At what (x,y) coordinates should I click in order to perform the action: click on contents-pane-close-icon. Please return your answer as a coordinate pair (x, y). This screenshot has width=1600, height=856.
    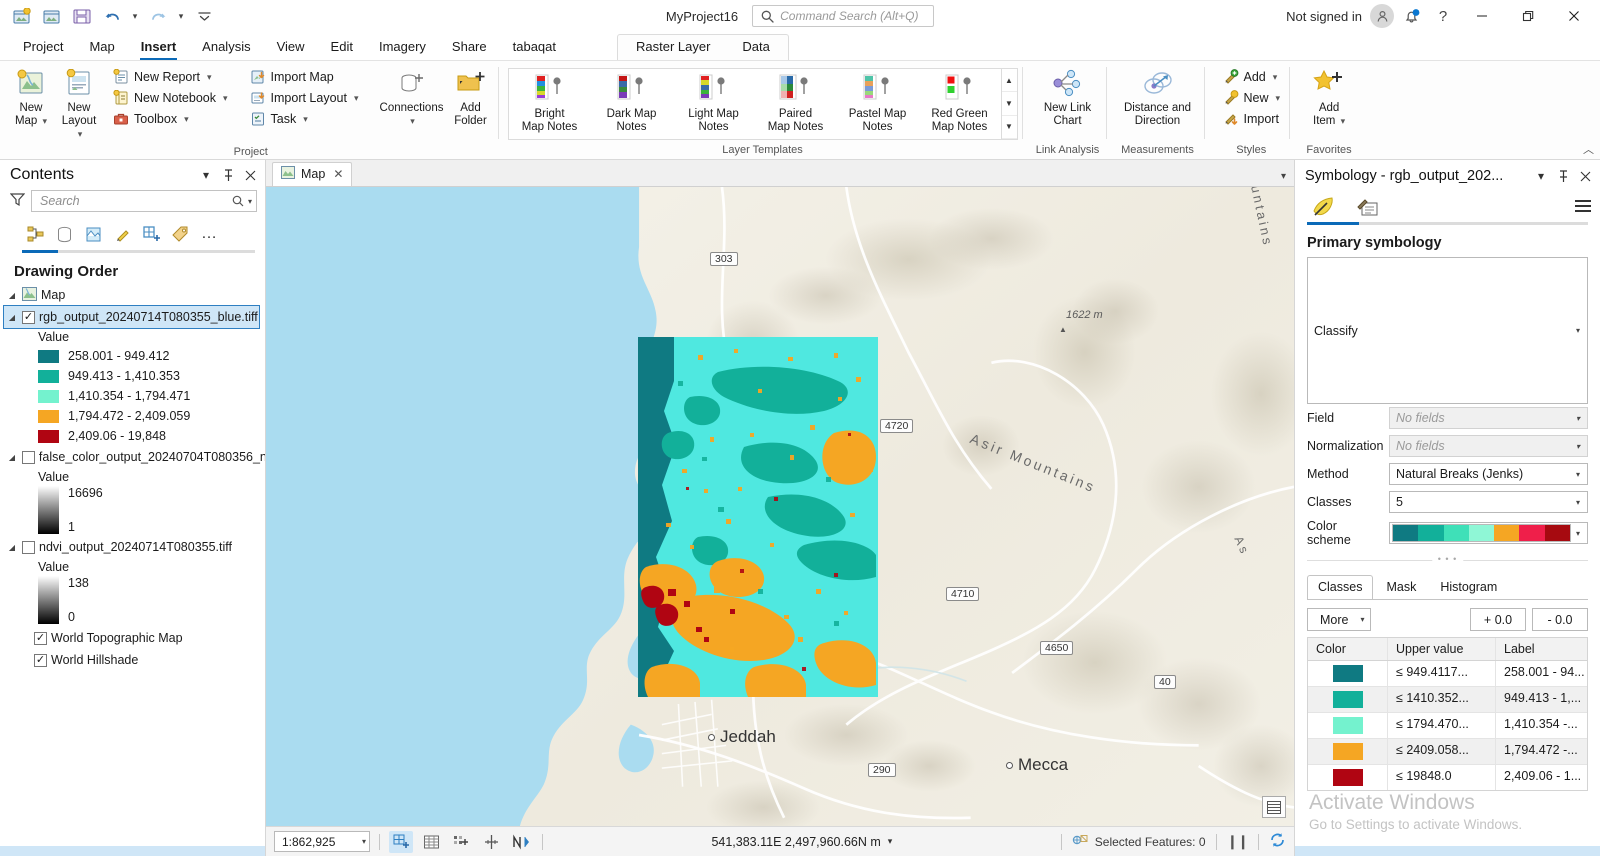
    Looking at the image, I should click on (250, 175).